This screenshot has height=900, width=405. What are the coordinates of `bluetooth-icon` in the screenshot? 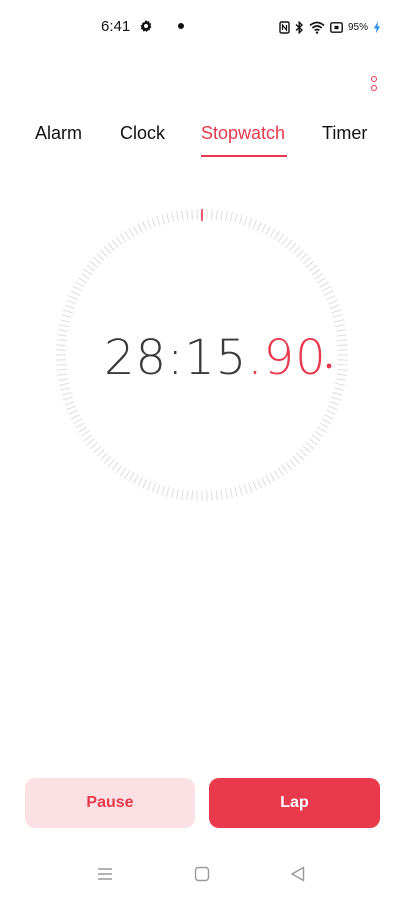 It's located at (299, 27).